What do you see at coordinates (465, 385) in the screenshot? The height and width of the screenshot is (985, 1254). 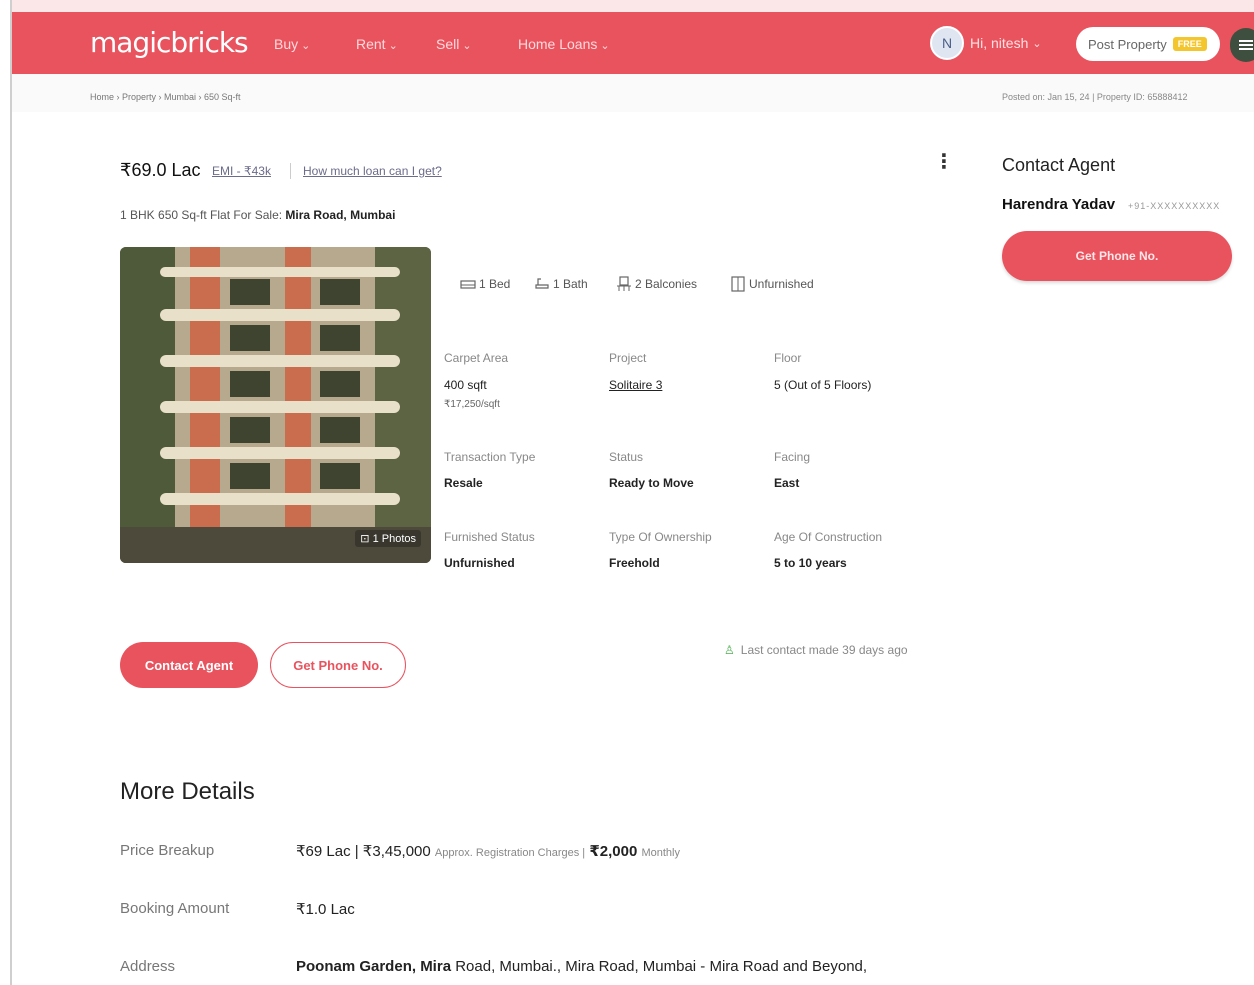 I see `carpet-area-value: 400 sqft` at bounding box center [465, 385].